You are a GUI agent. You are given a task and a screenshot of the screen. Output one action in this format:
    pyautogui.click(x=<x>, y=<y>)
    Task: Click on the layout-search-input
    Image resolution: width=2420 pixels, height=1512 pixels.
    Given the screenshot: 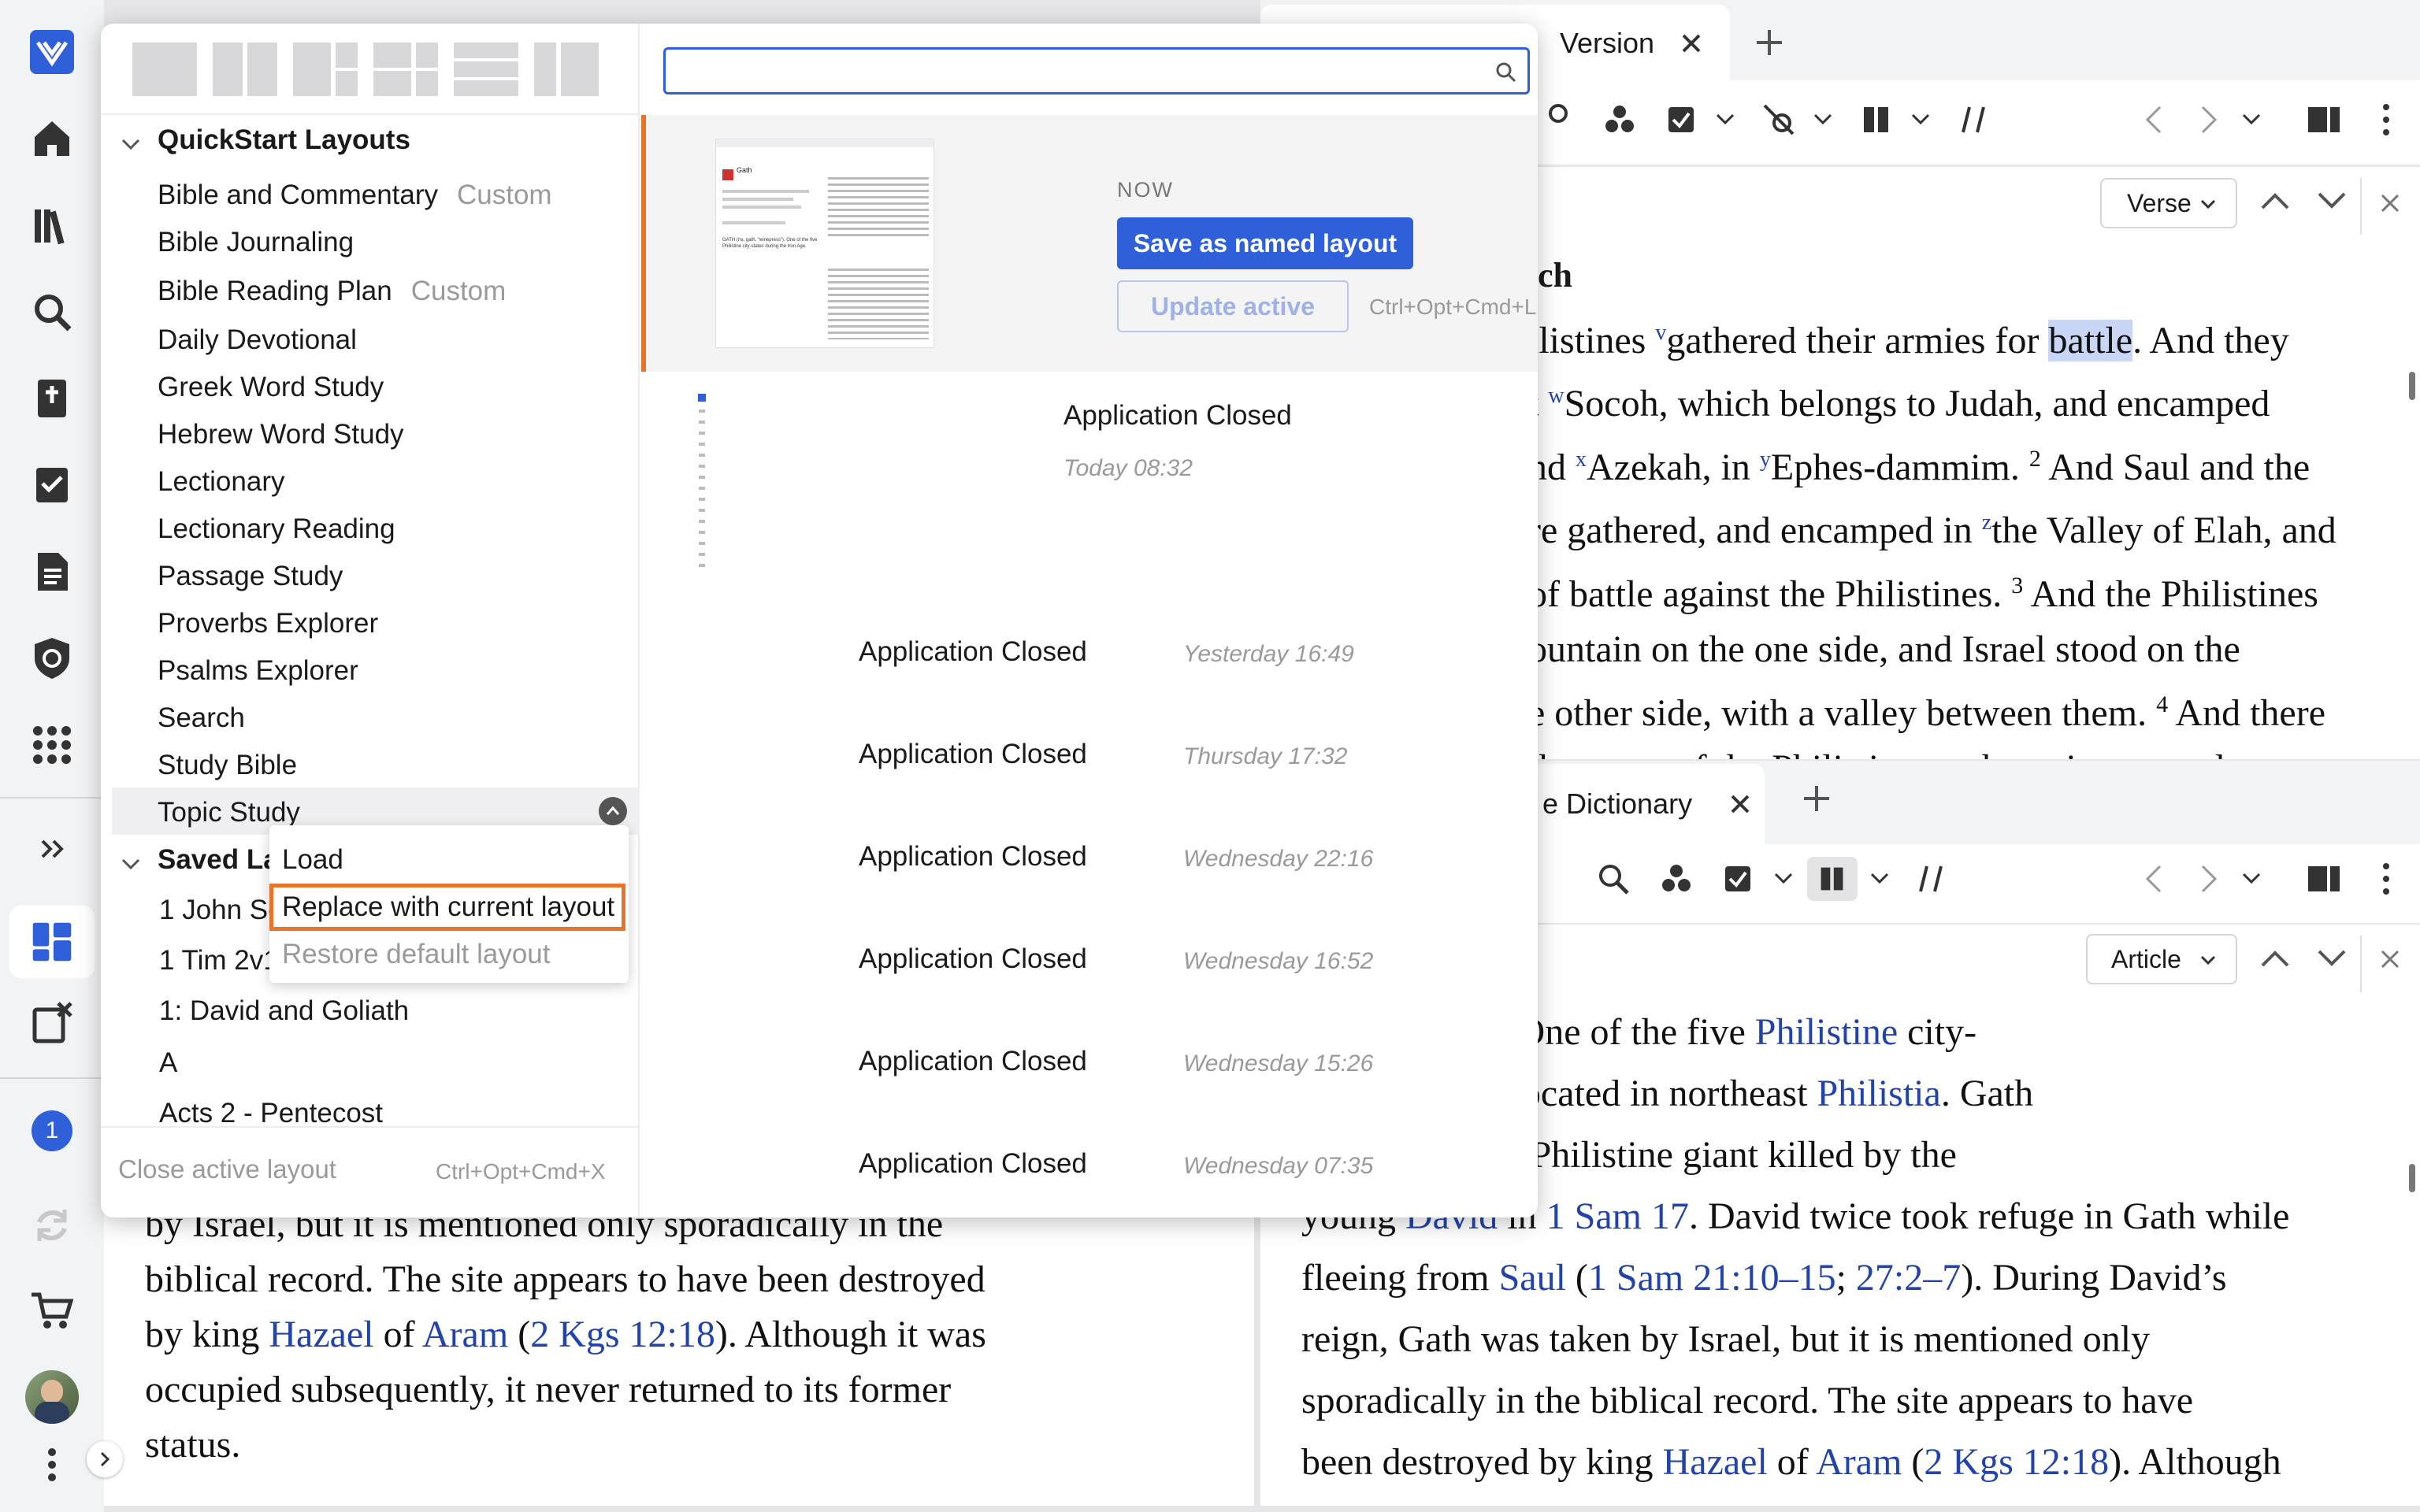 What is the action you would take?
    pyautogui.click(x=1096, y=70)
    